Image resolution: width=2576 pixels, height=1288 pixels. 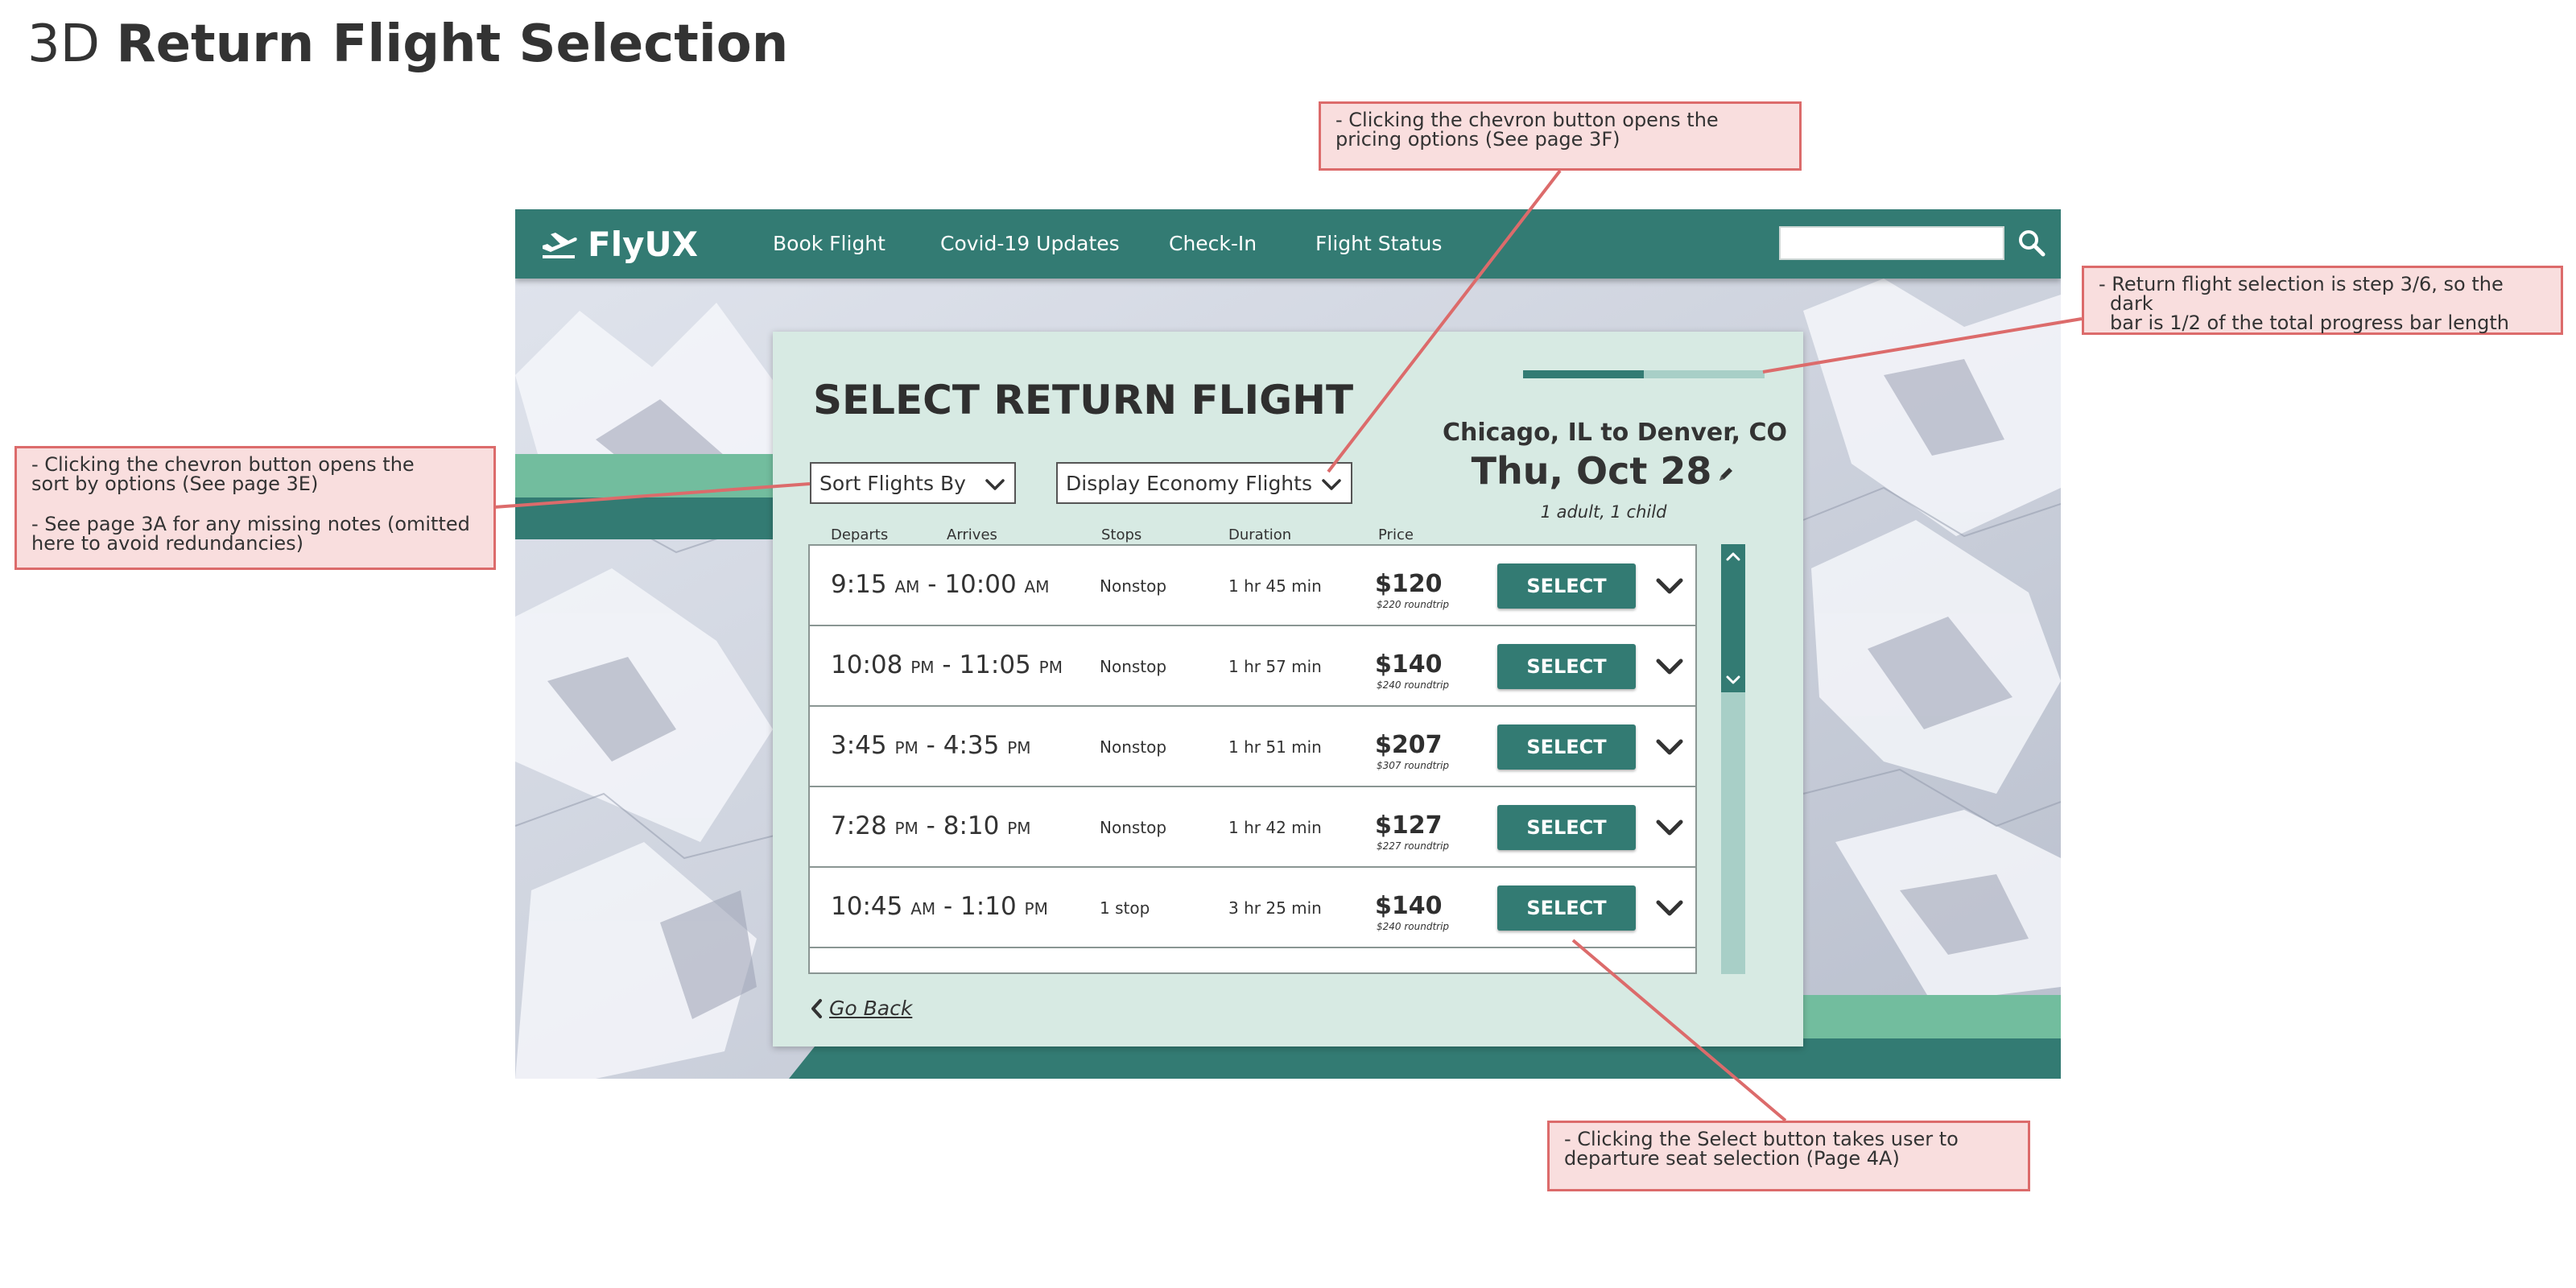 I want to click on depart-time: 10:08, so click(x=867, y=664).